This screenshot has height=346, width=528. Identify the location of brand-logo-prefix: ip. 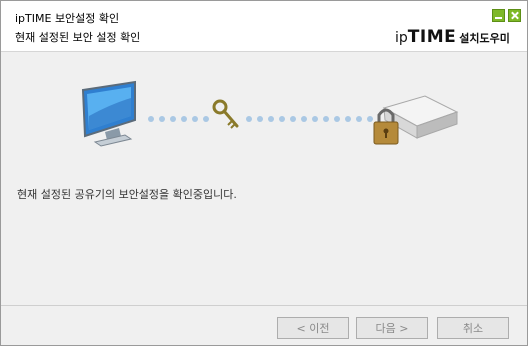
(401, 38).